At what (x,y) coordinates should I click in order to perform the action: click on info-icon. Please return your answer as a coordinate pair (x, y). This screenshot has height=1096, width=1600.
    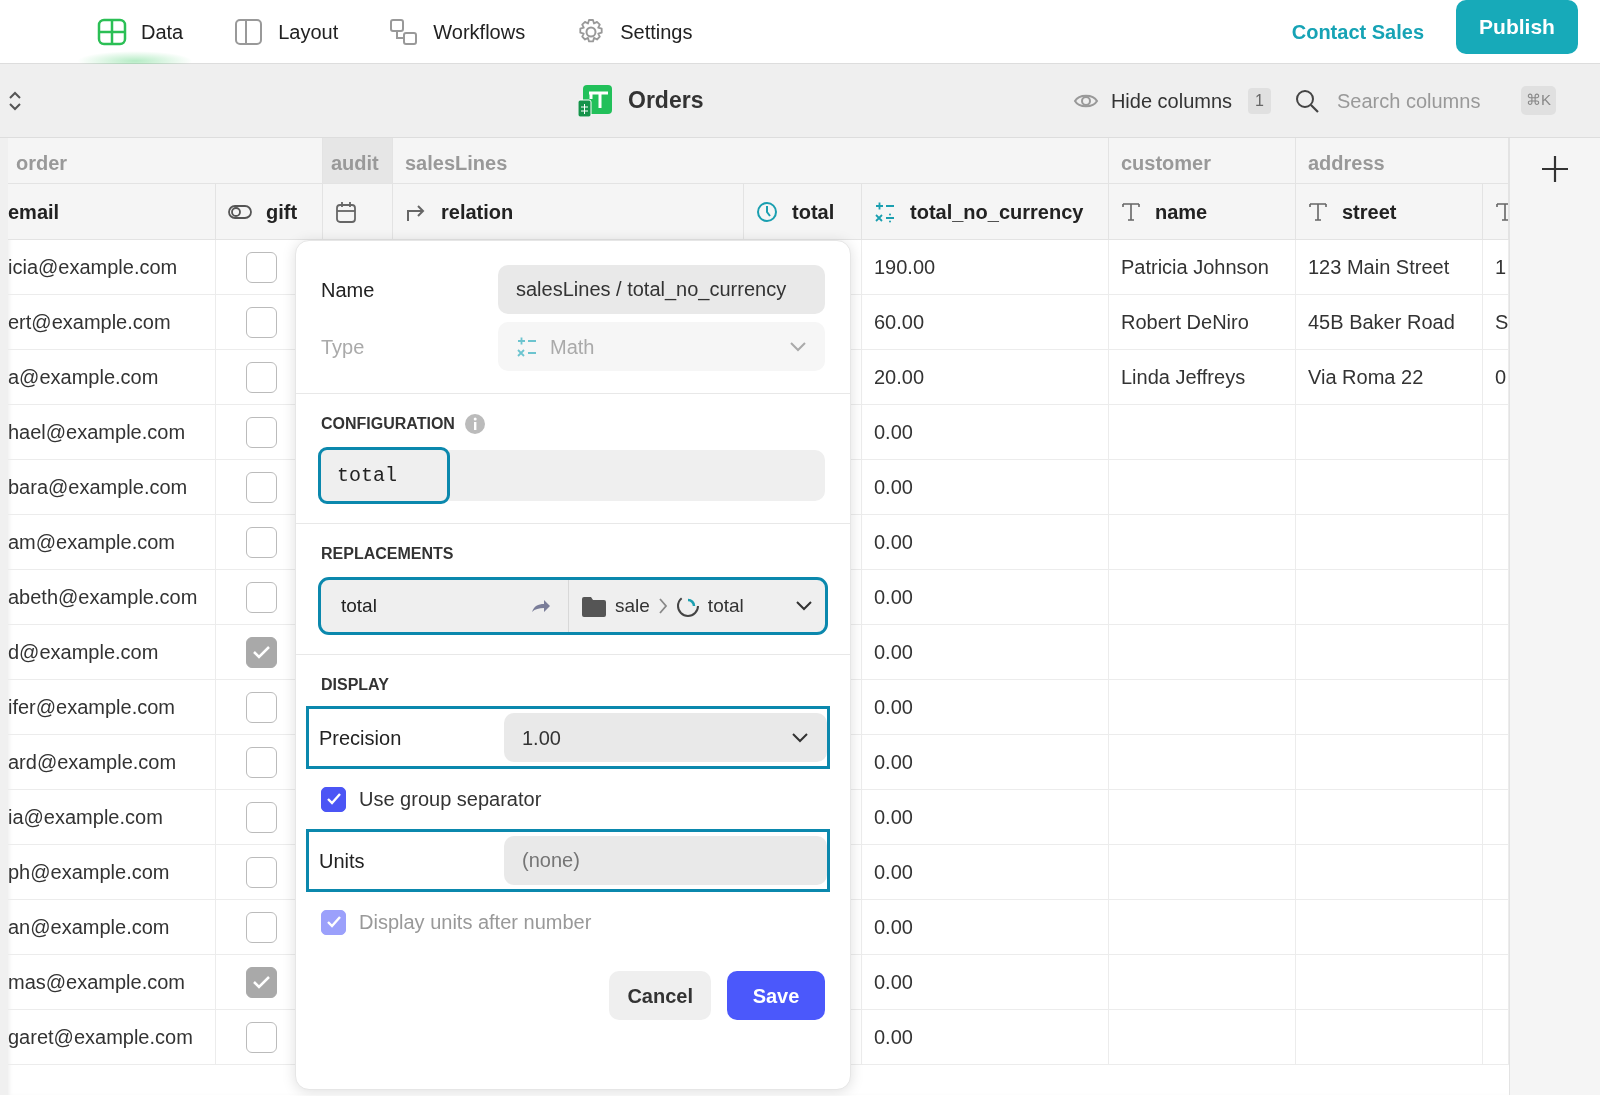
    Looking at the image, I should click on (474, 424).